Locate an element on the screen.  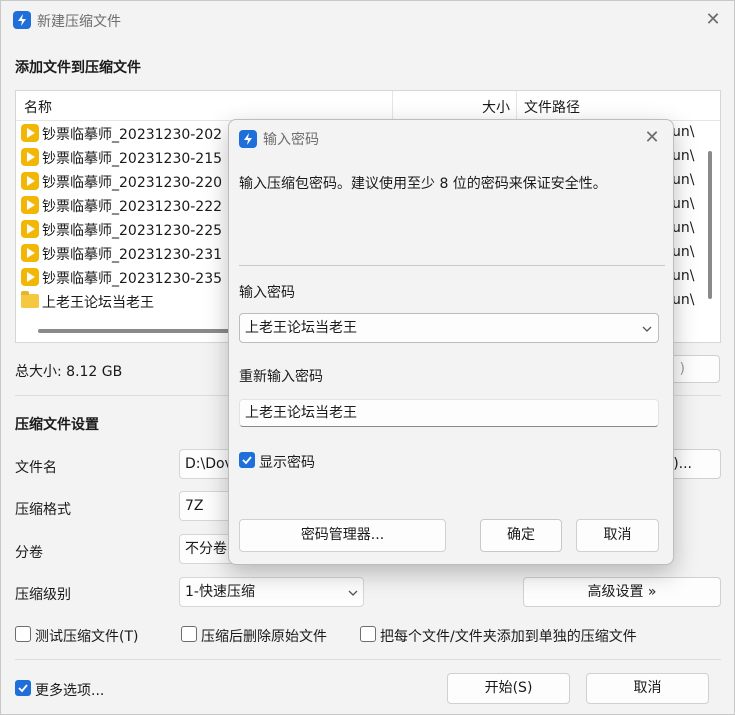
dialog-cancel-button: 取消 is located at coordinates (617, 535).